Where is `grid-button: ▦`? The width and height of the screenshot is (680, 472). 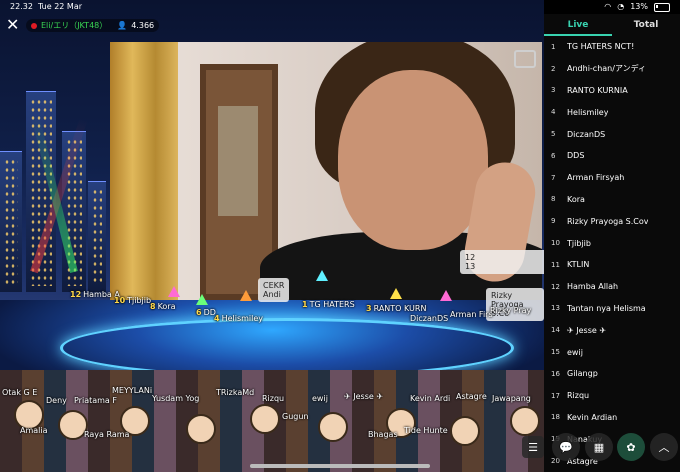
grid-button: ▦ is located at coordinates (599, 447).